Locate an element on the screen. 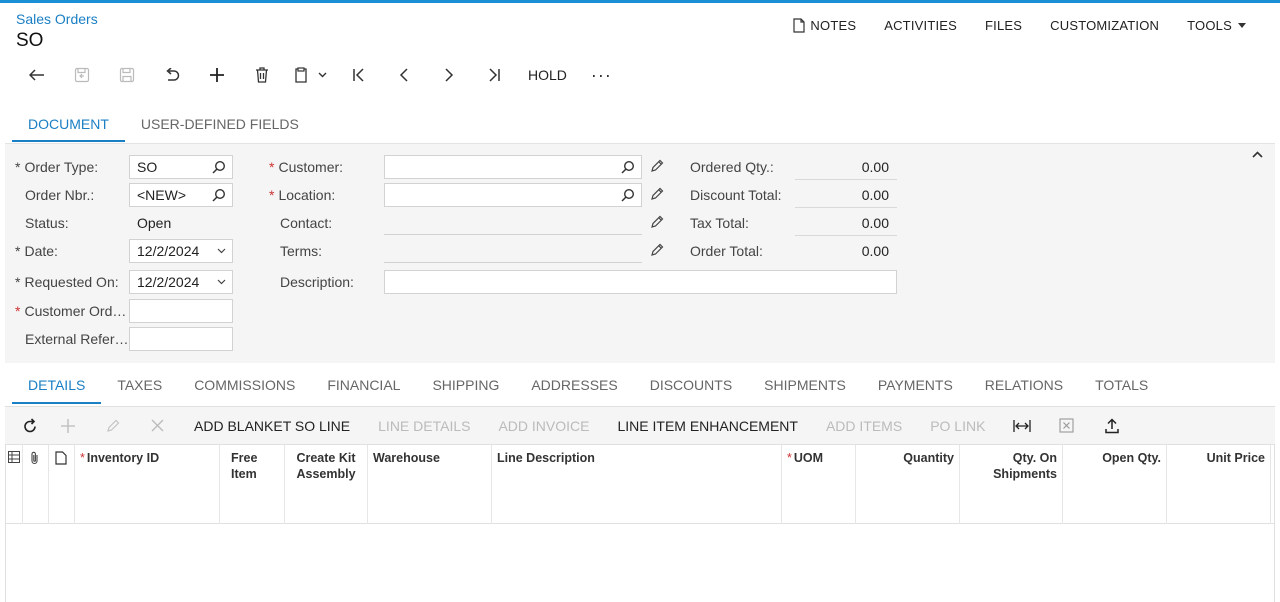 This screenshot has width=1280, height=602. activities-button: ACTIVITIES is located at coordinates (920, 25).